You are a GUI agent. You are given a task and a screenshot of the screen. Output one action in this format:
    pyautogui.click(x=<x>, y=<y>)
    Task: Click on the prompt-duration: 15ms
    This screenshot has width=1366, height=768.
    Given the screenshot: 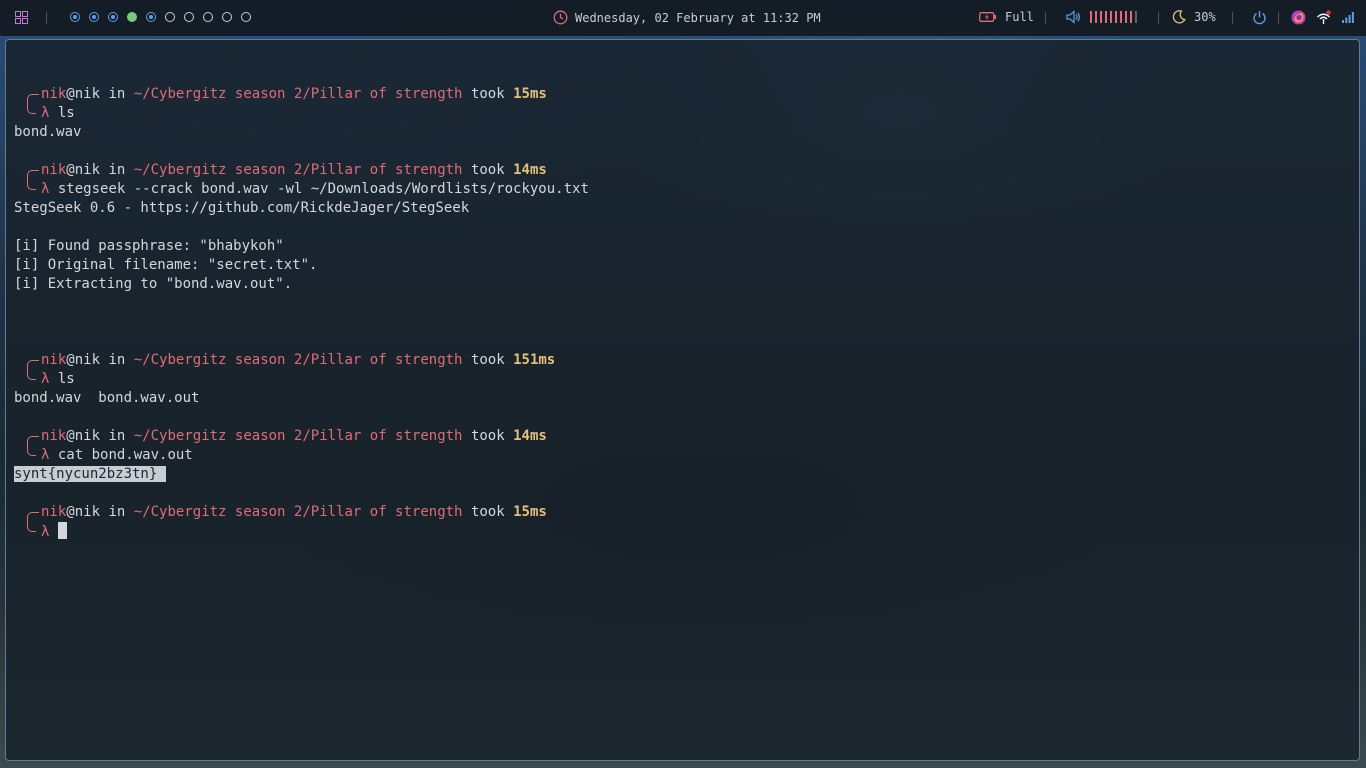 What is the action you would take?
    pyautogui.click(x=530, y=94)
    